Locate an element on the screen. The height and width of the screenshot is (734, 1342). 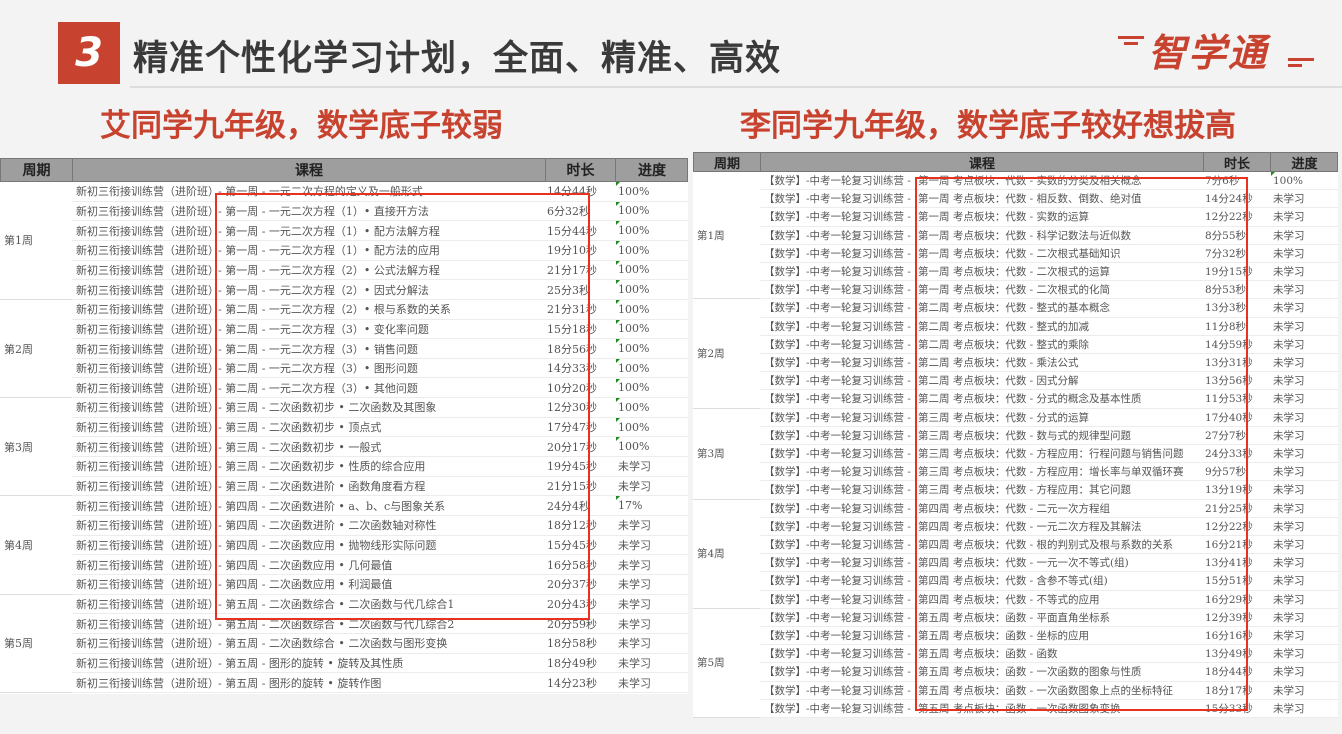
progress: 17% is located at coordinates (630, 506).